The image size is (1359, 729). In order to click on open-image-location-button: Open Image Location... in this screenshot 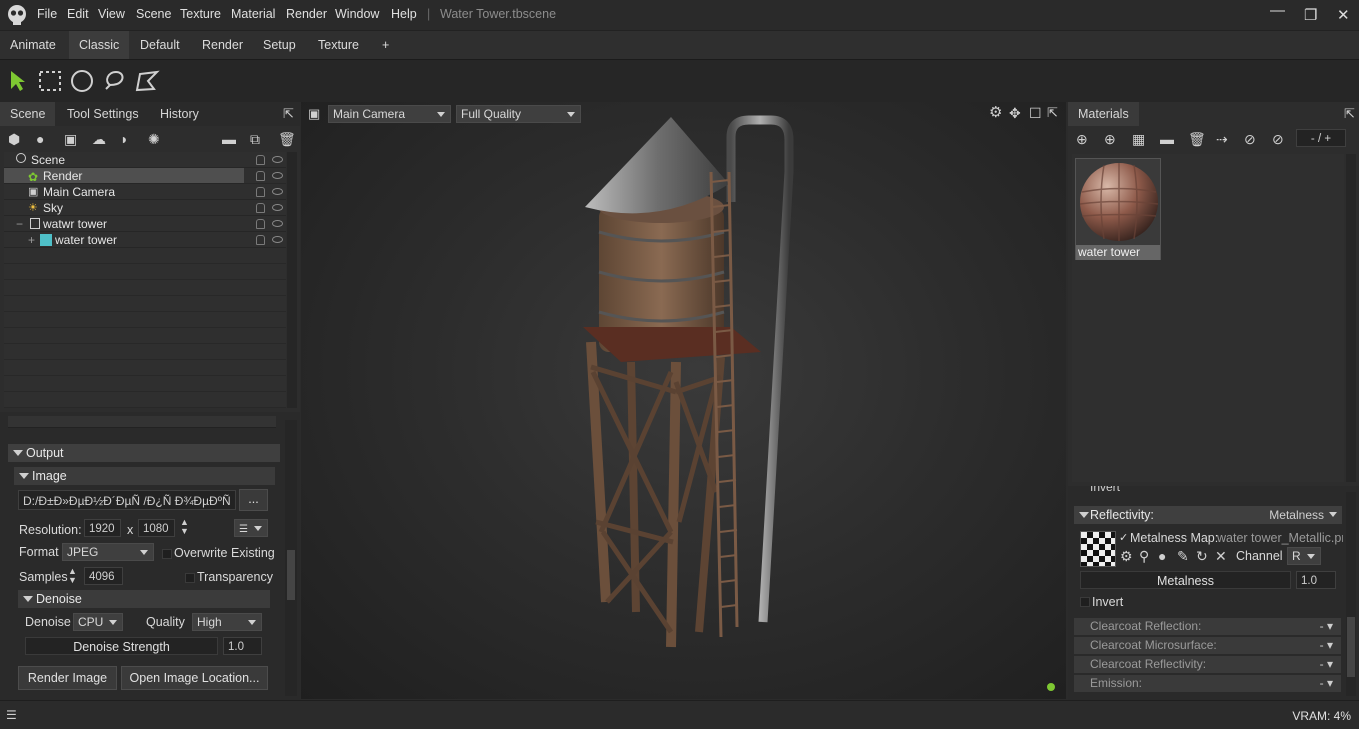, I will do `click(194, 678)`.